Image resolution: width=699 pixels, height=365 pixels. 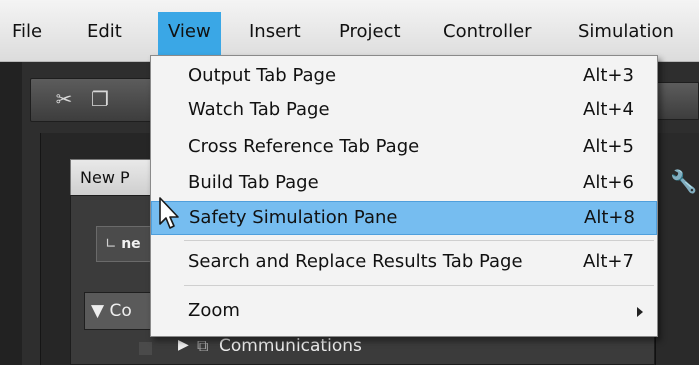 What do you see at coordinates (404, 183) in the screenshot?
I see `menu-item-build-tab-page: Build Tab Page Alt+6` at bounding box center [404, 183].